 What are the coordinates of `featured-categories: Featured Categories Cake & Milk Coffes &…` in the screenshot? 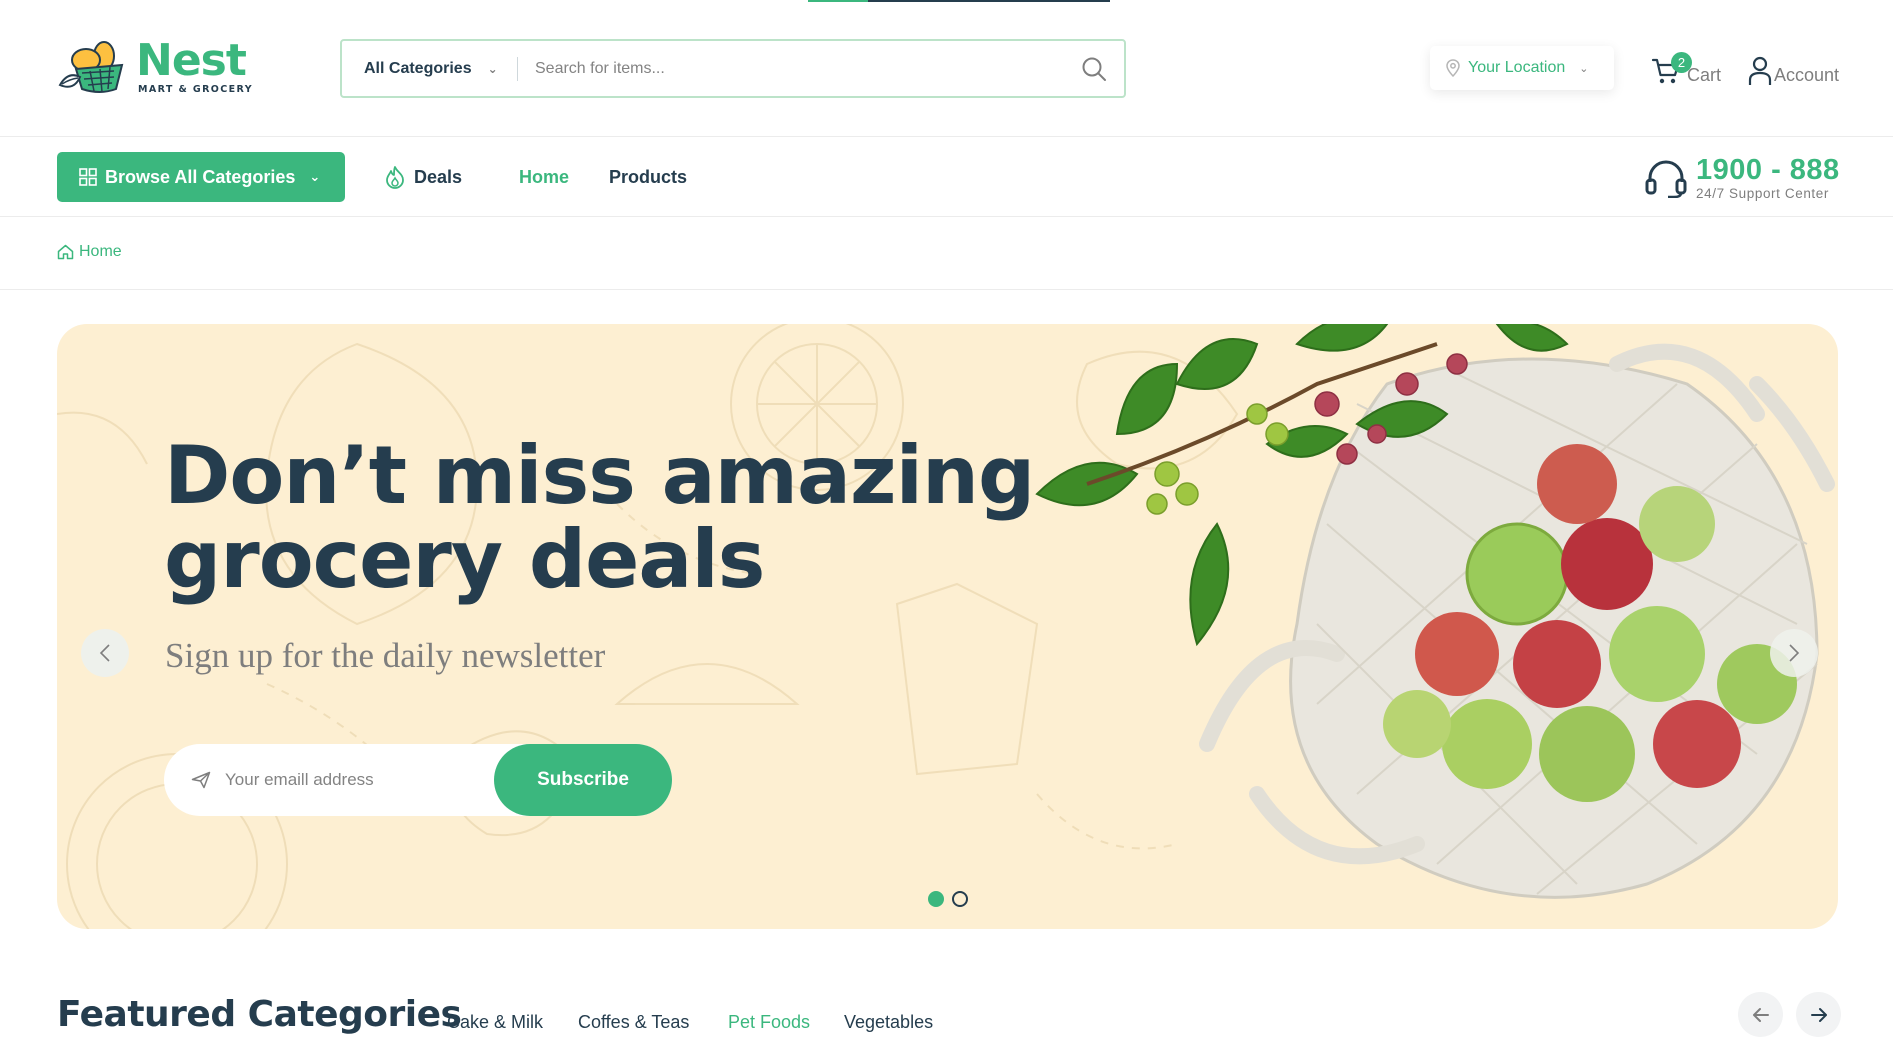 It's located at (946, 1012).